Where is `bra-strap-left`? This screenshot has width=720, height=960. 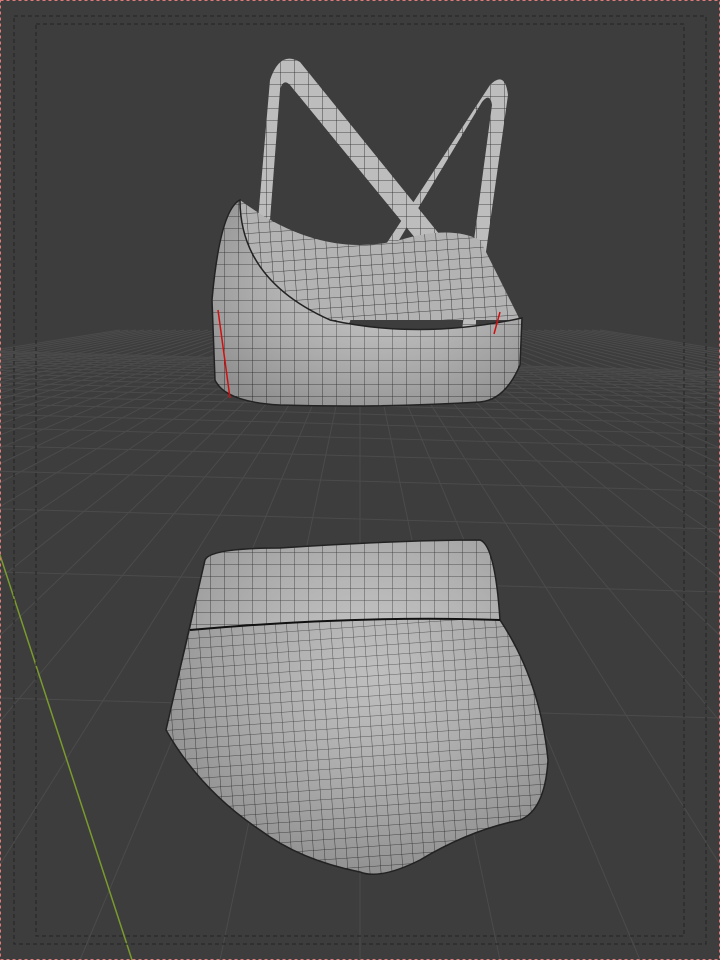
bra-strap-left is located at coordinates (349, 154).